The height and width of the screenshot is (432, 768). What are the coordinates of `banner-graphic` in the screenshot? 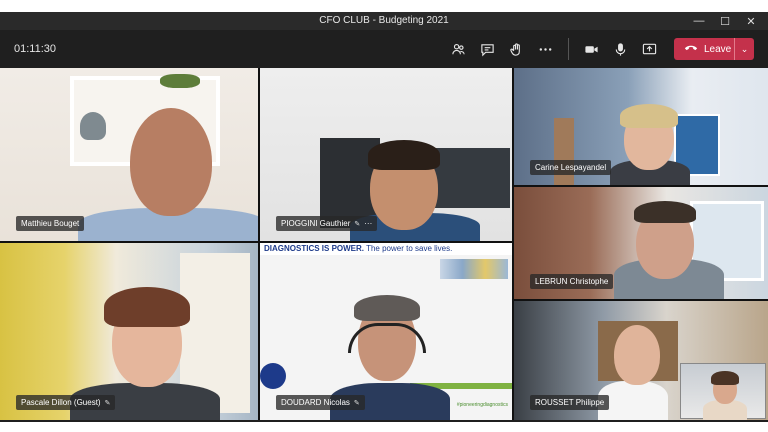 It's located at (474, 269).